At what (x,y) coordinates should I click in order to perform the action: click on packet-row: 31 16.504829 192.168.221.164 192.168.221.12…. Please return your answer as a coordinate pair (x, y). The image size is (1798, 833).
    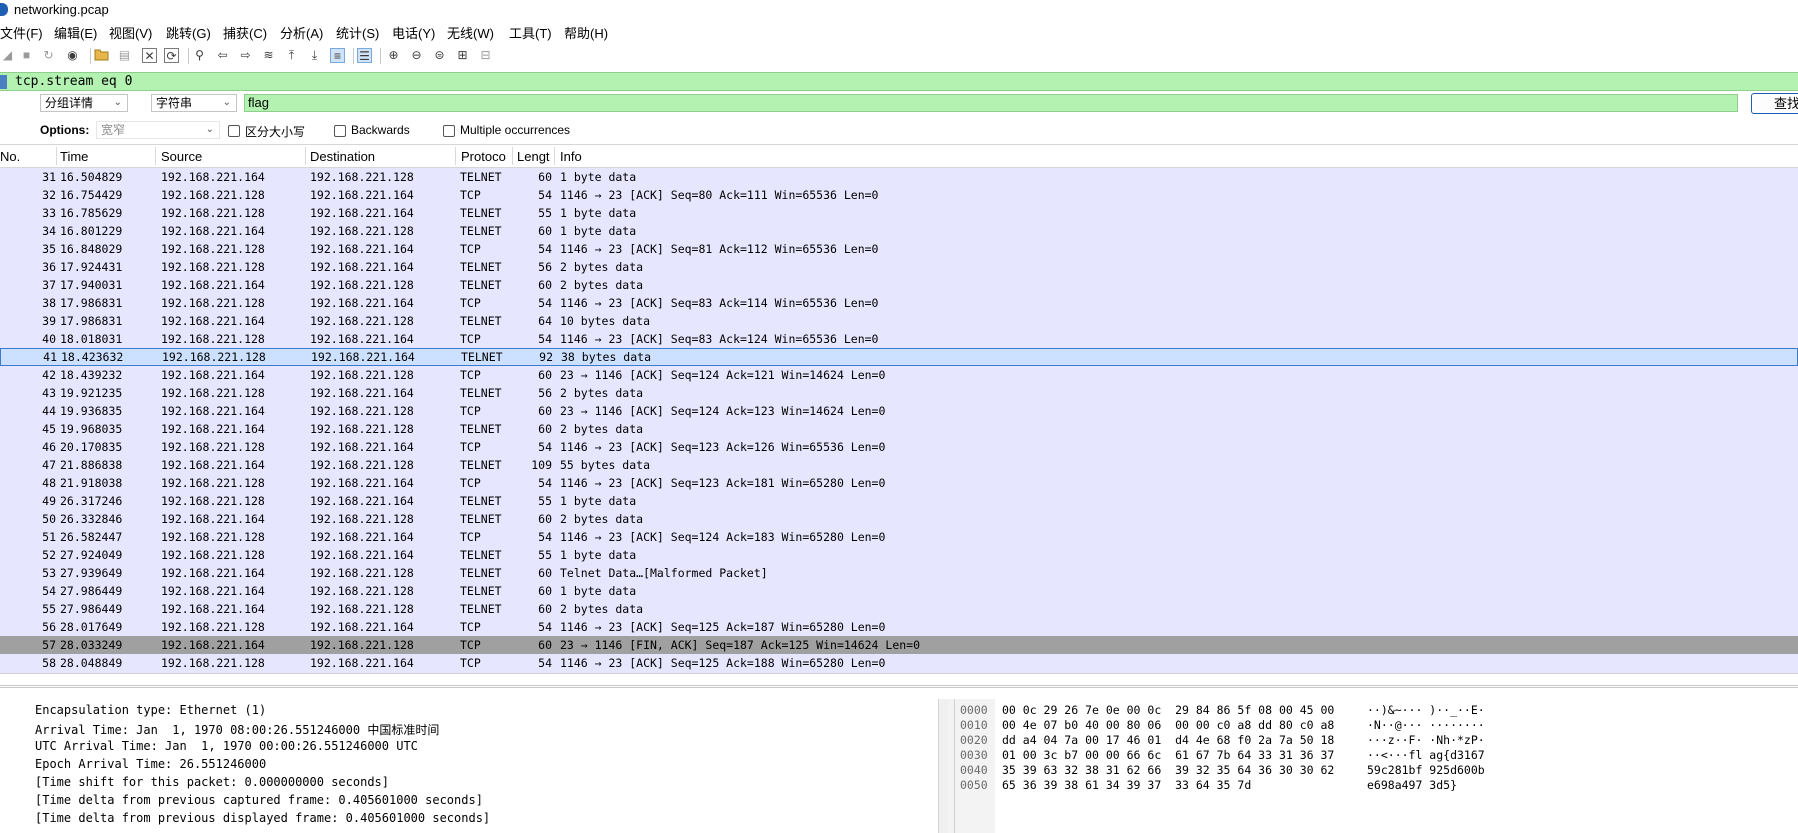
    Looking at the image, I should click on (899, 177).